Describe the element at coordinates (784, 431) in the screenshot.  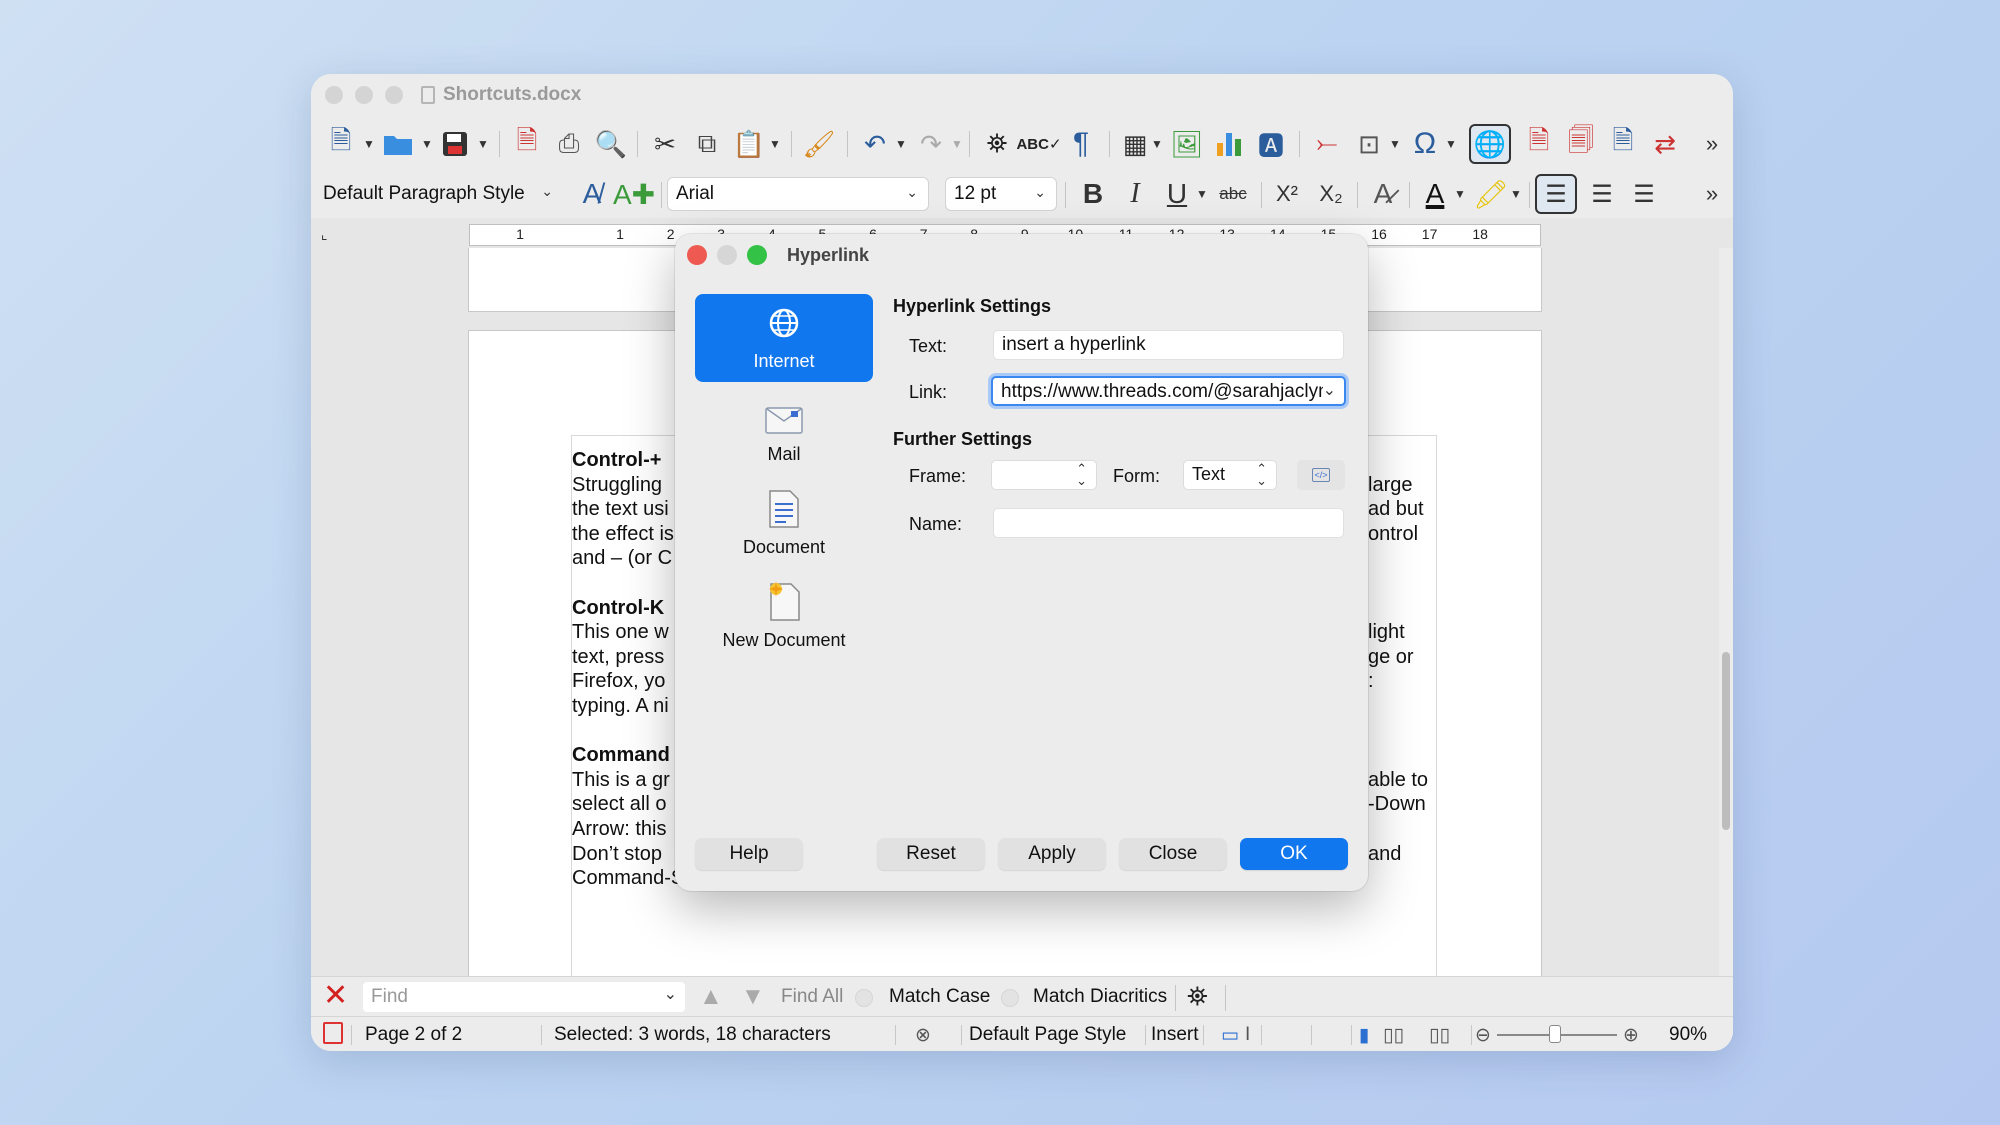
I see `nav-mail: Mail` at that location.